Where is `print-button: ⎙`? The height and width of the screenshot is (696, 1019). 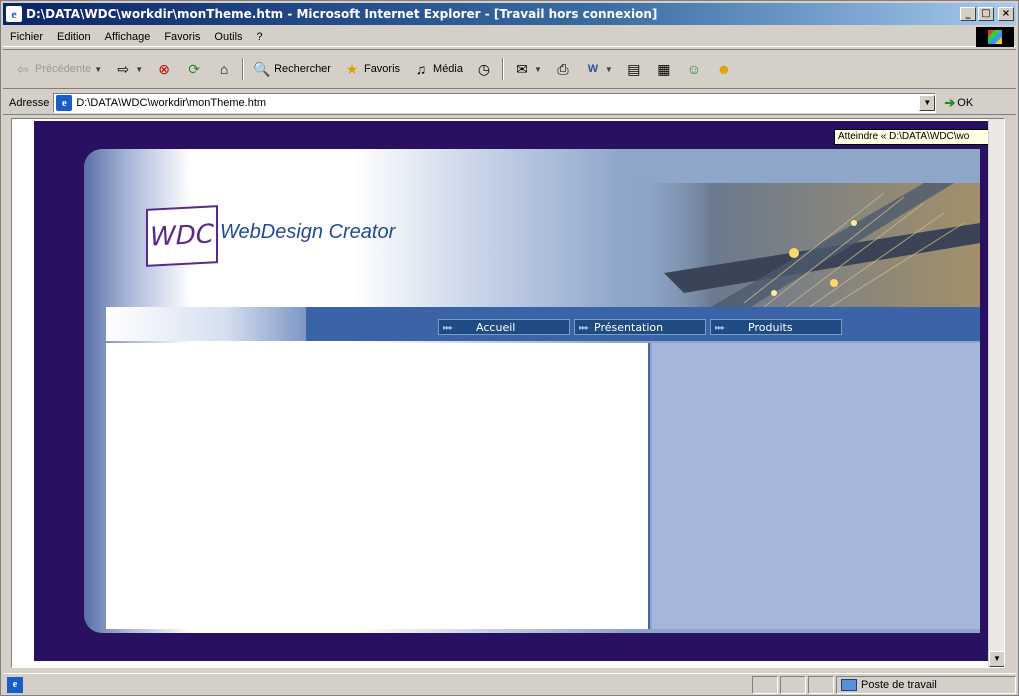
print-button: ⎙ is located at coordinates (563, 69).